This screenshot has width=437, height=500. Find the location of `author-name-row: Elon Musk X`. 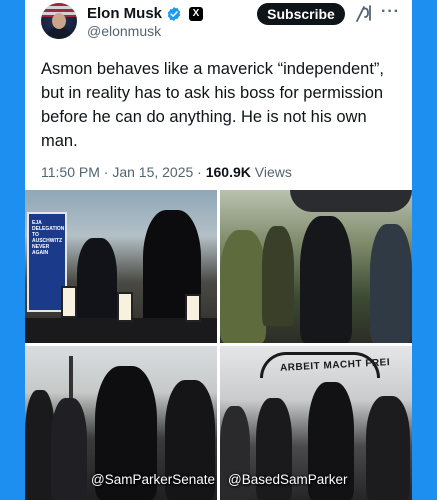

author-name-row: Elon Musk X is located at coordinates (145, 13).